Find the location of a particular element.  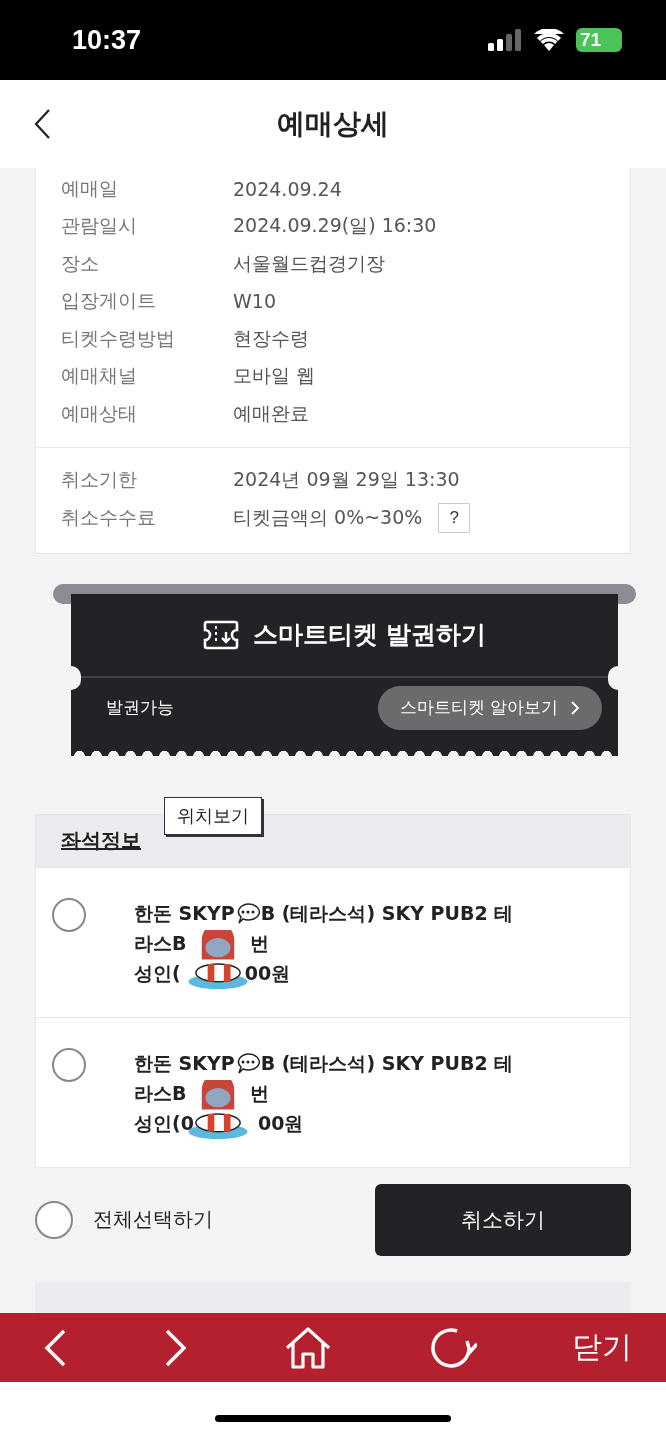

select-all-label: 전체선택하기 is located at coordinates (153, 1219).